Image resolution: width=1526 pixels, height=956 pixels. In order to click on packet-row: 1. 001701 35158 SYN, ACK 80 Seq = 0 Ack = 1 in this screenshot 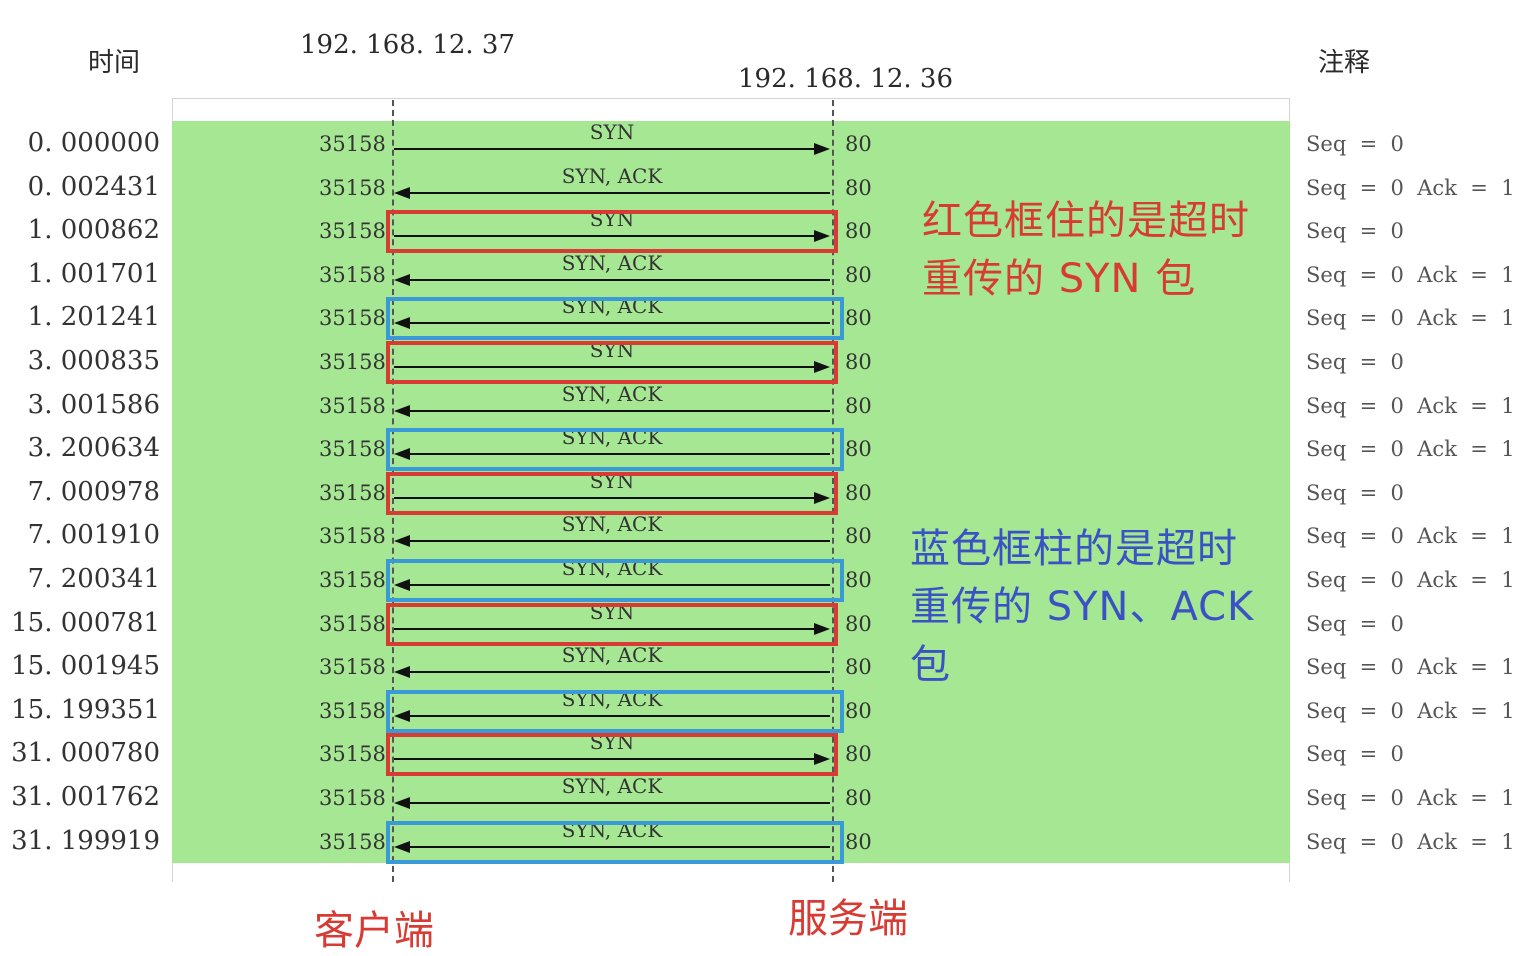, I will do `click(763, 273)`.